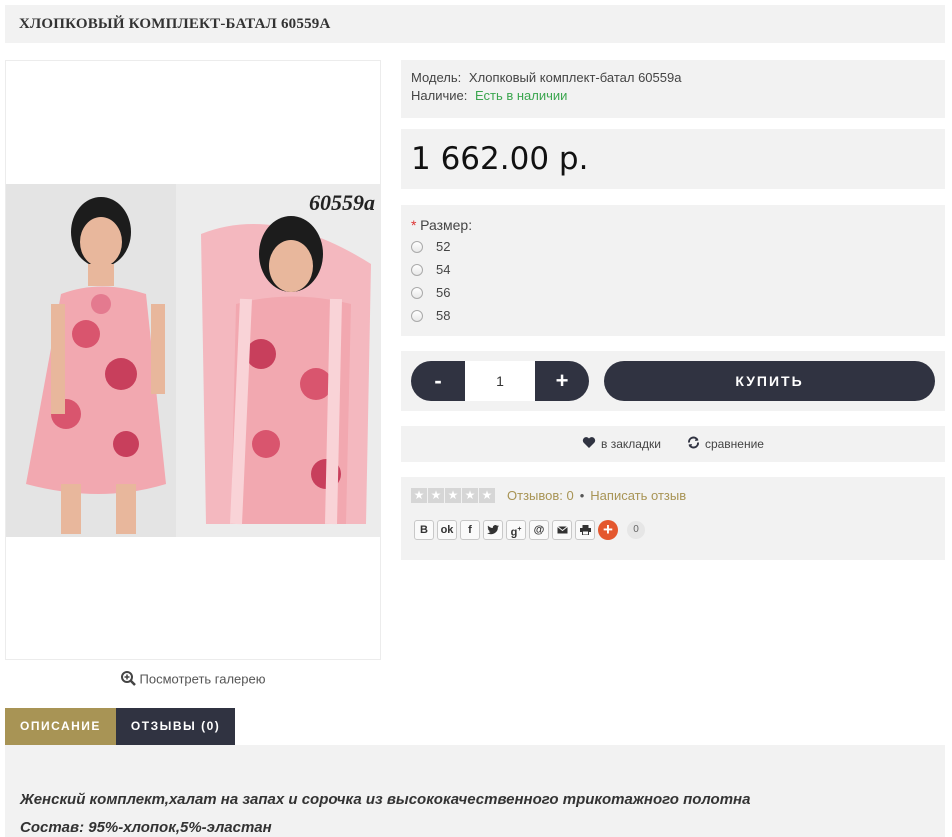  What do you see at coordinates (608, 530) in the screenshot?
I see `more-share-plus-icon: +` at bounding box center [608, 530].